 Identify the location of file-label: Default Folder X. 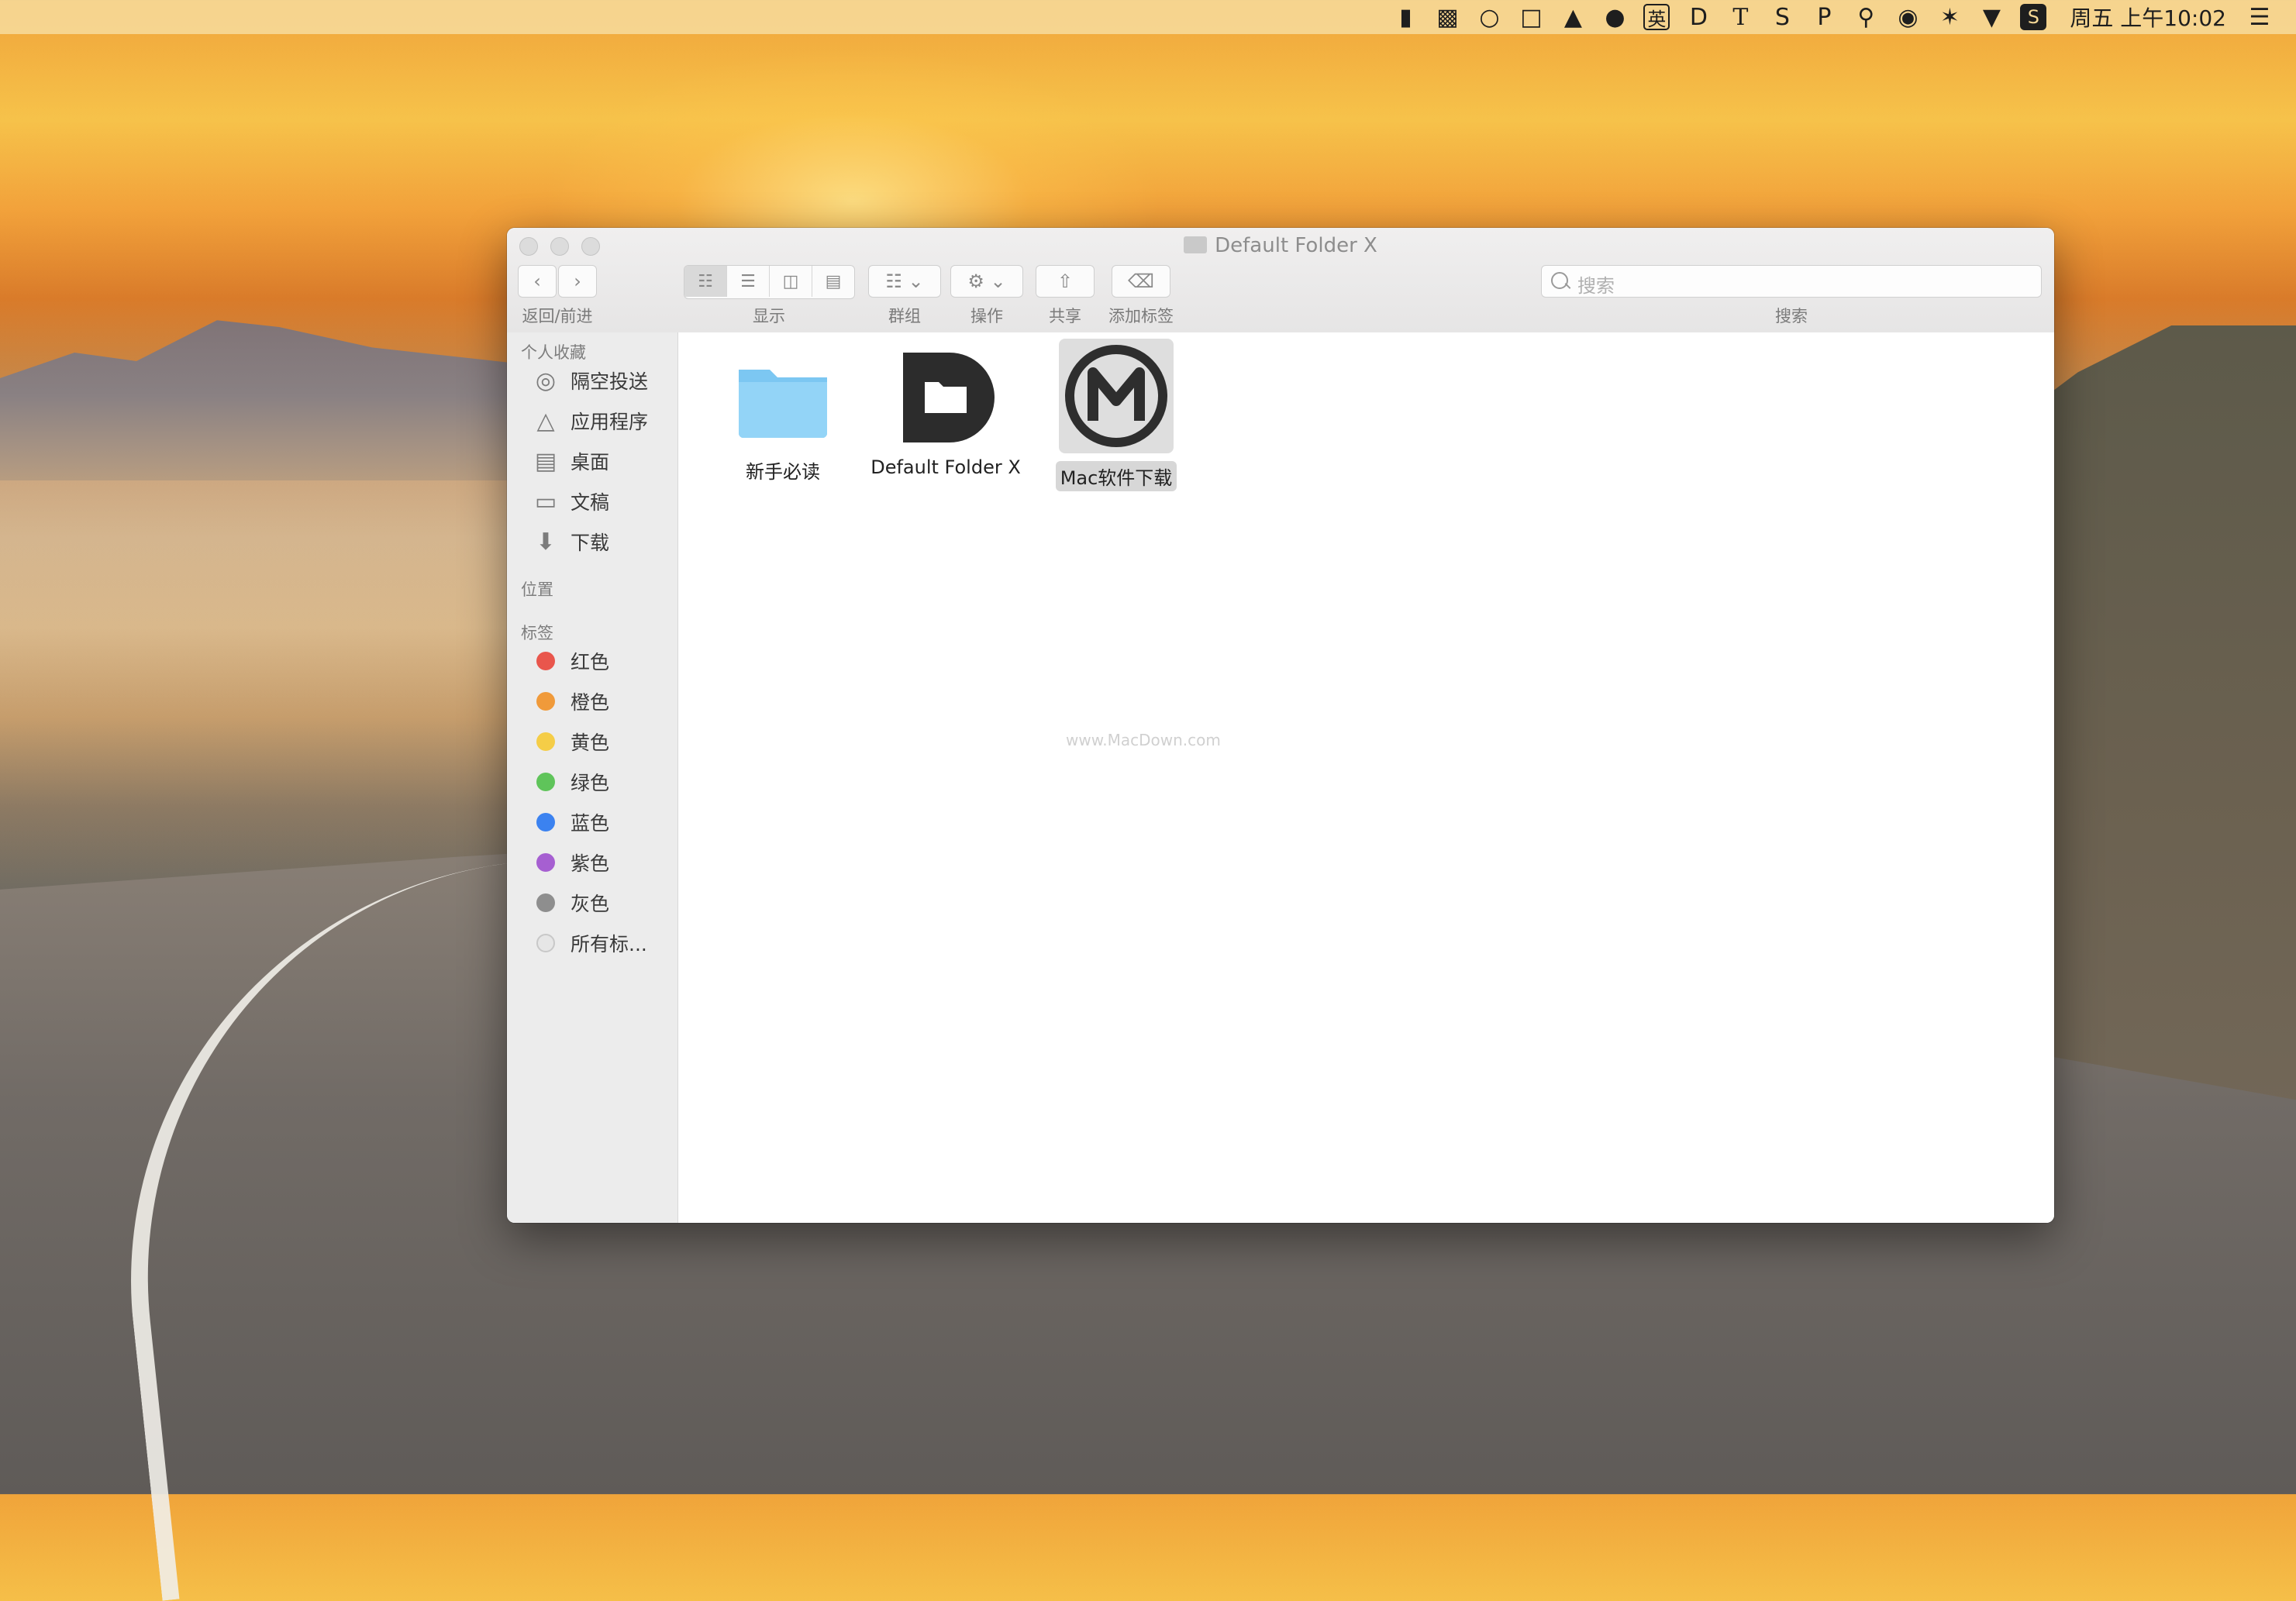
(945, 467).